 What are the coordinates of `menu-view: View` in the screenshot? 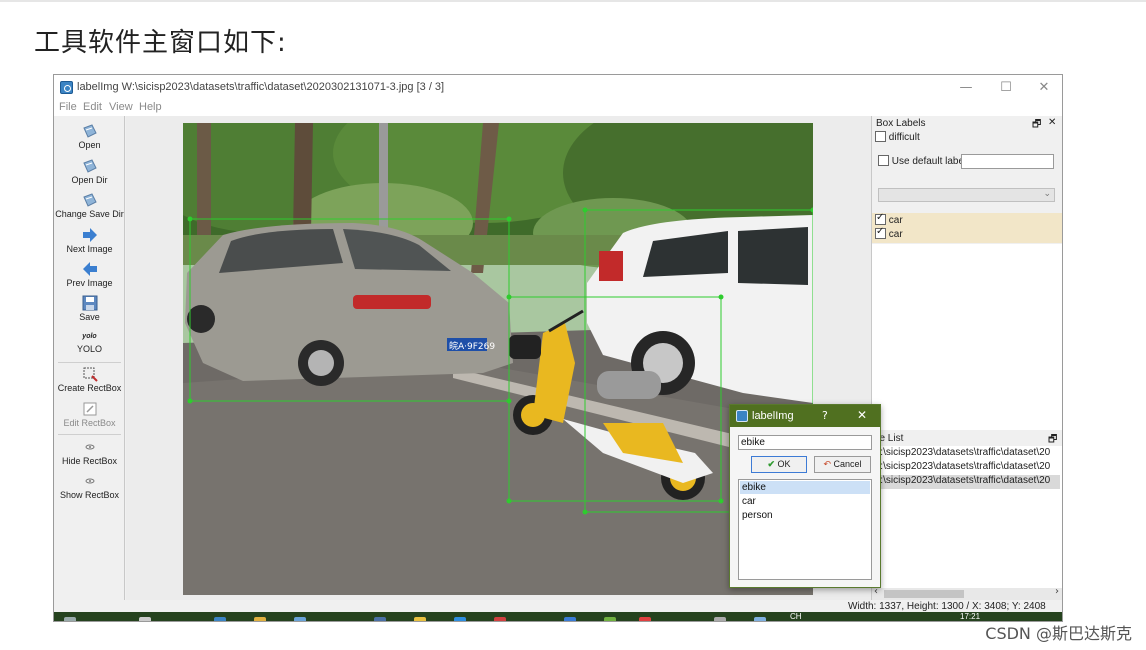 It's located at (121, 107).